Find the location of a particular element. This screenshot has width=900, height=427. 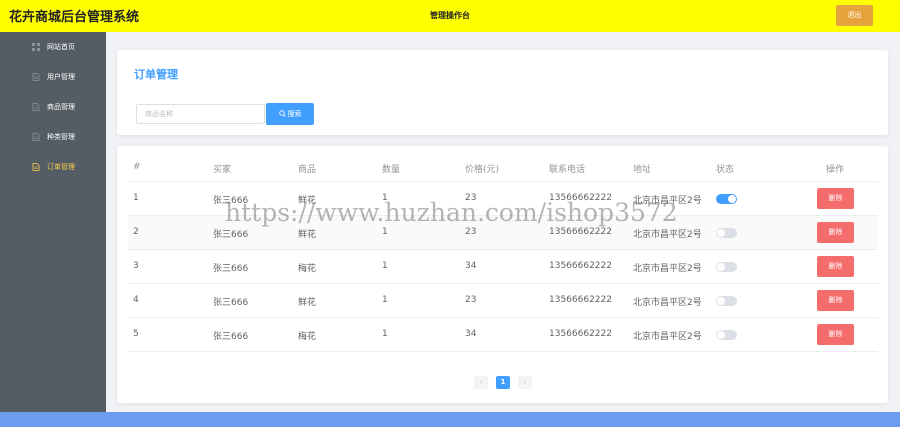

table-row: 1 张三666 鲜花 1 23 13566662222 北京市昌平区2号 删除 is located at coordinates (503, 199).